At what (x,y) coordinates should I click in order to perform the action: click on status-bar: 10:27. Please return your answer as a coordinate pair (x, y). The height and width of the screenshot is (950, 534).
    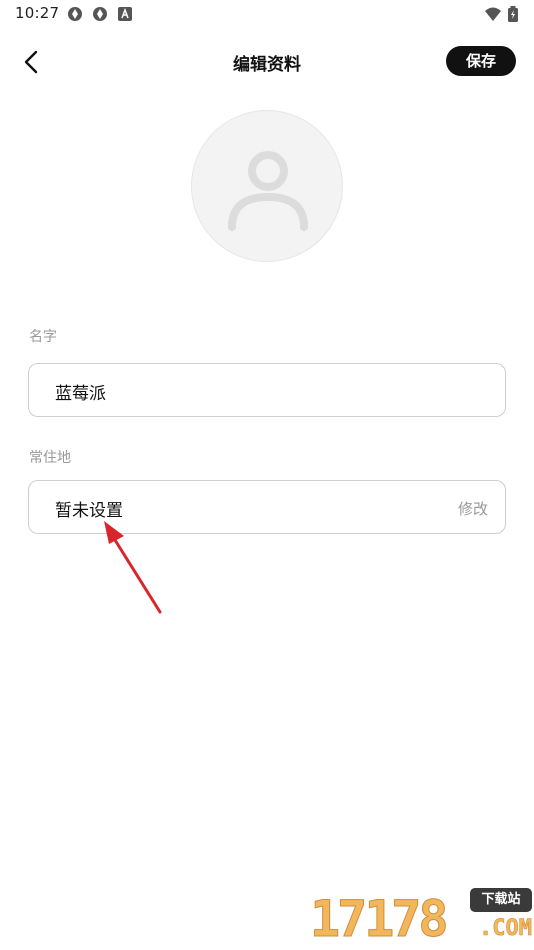
    Looking at the image, I should click on (267, 14).